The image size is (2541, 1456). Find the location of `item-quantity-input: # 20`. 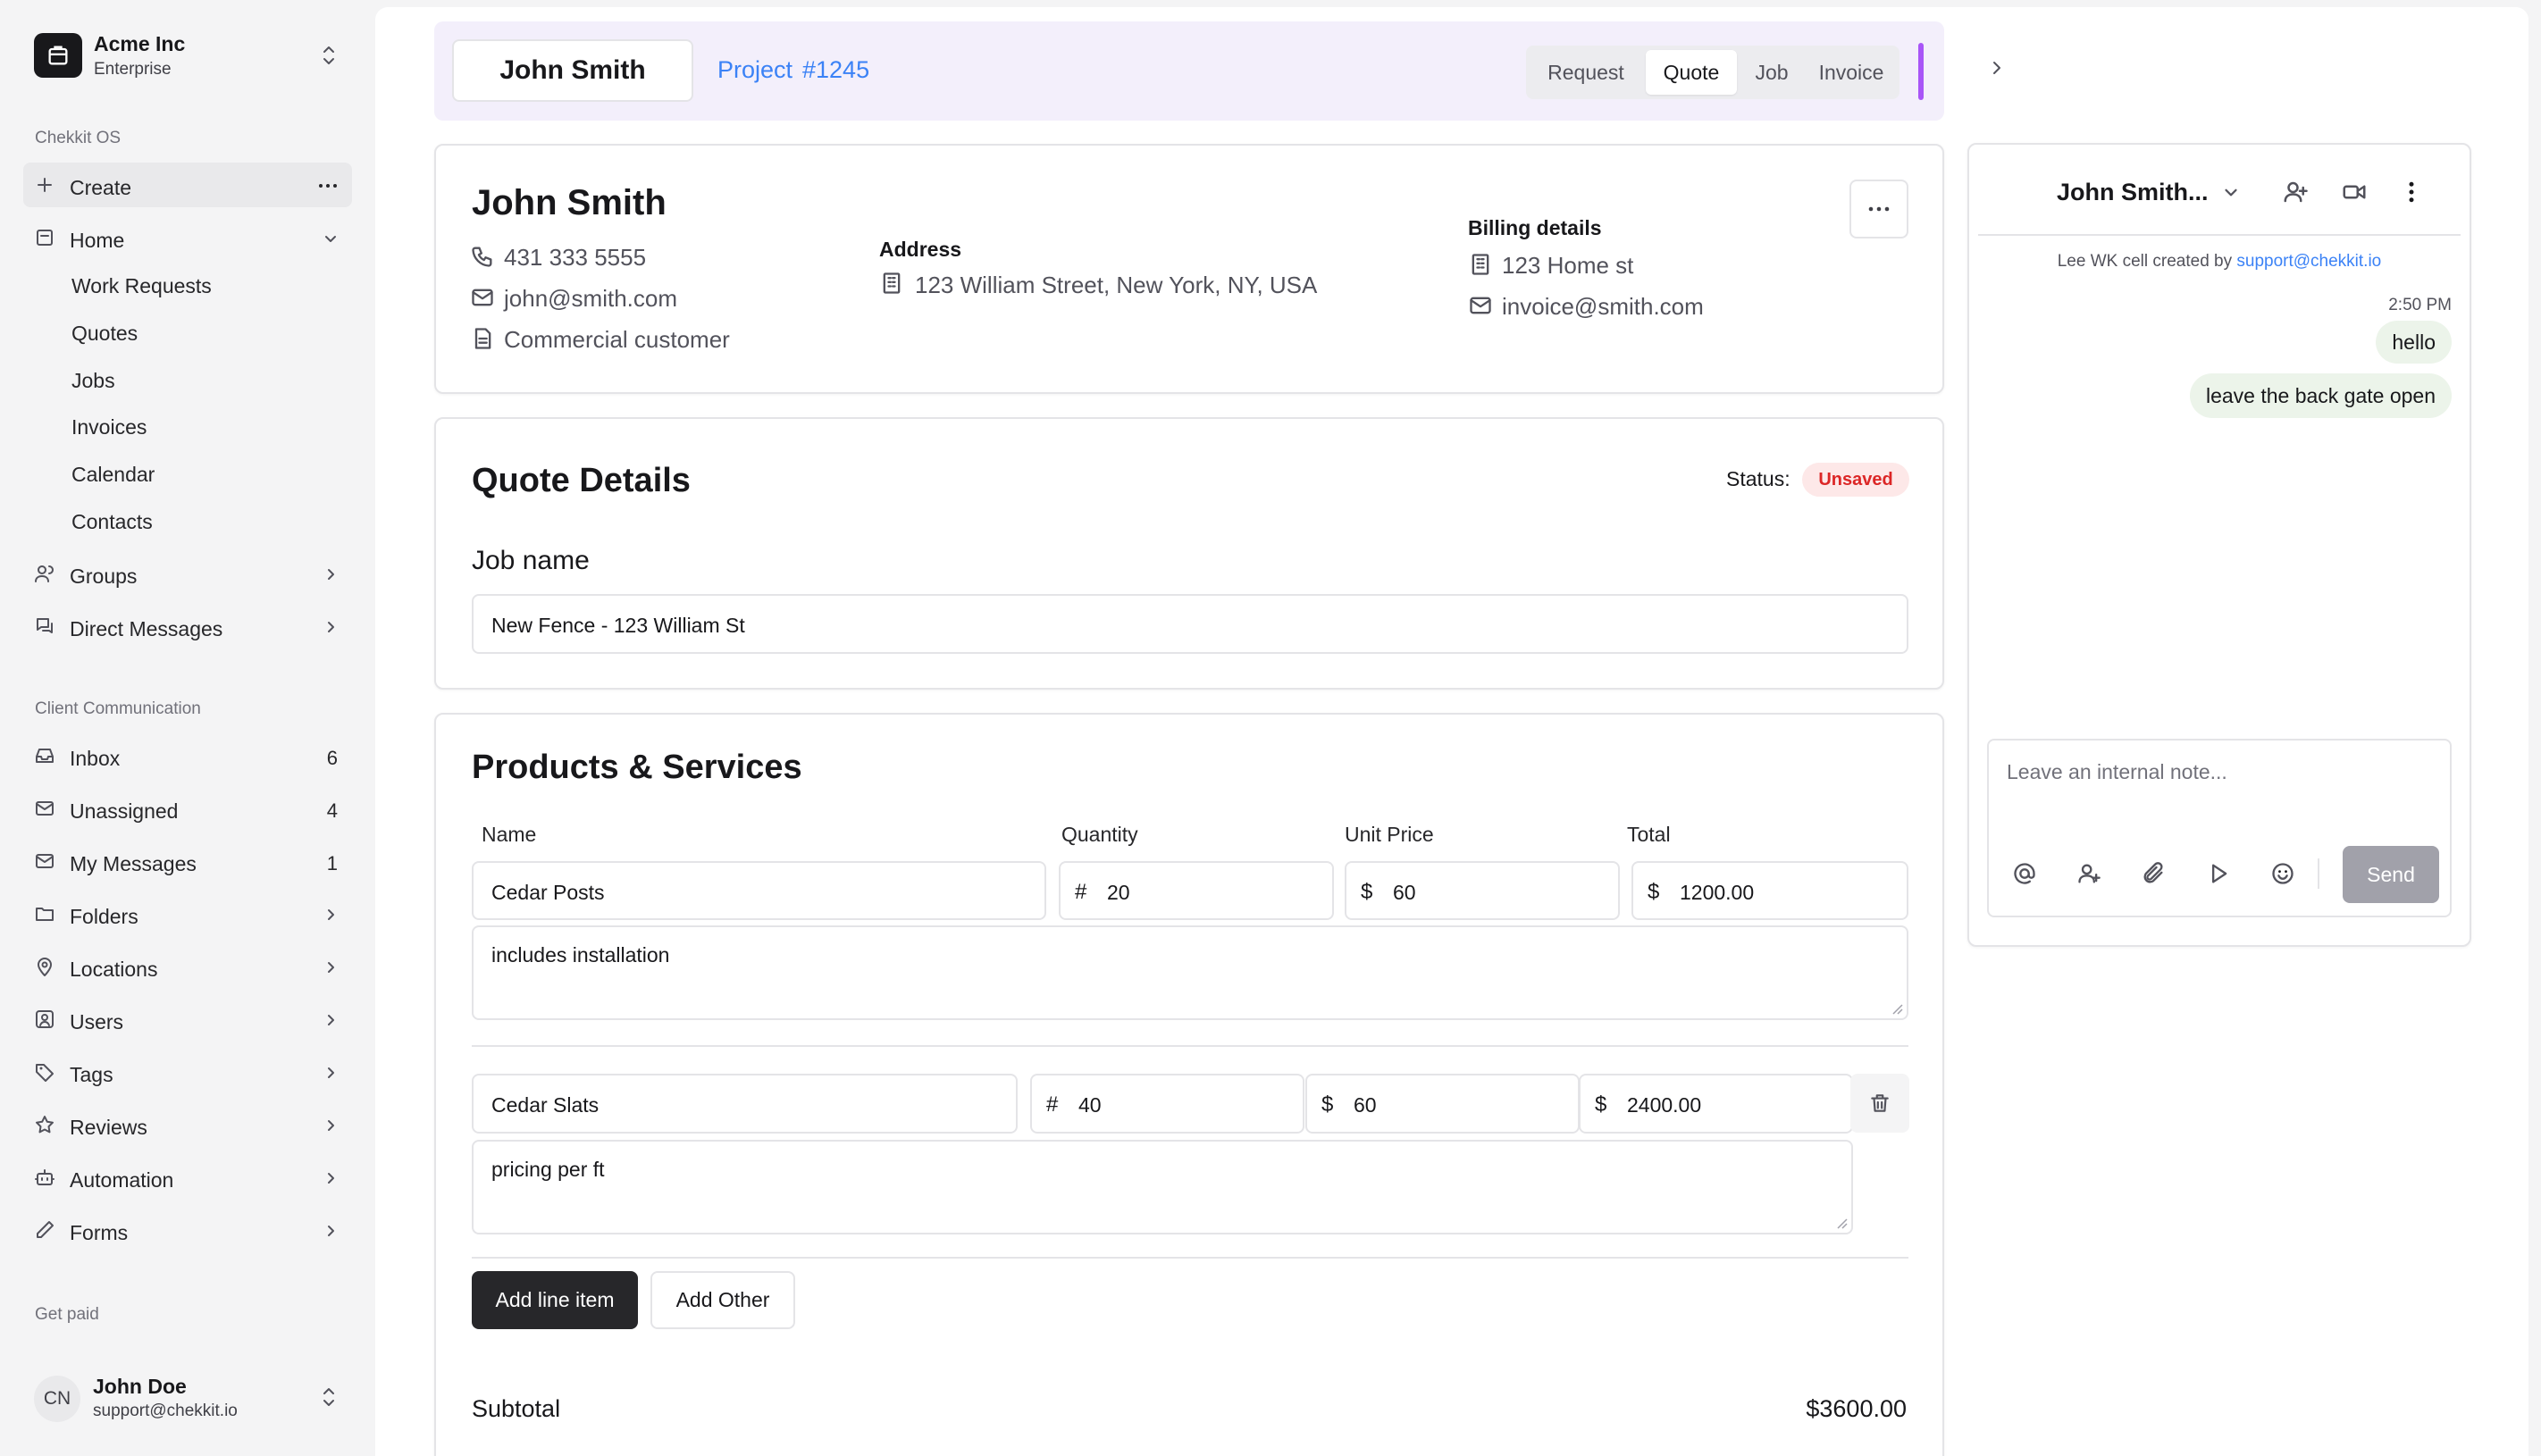

item-quantity-input: # 20 is located at coordinates (1197, 890).